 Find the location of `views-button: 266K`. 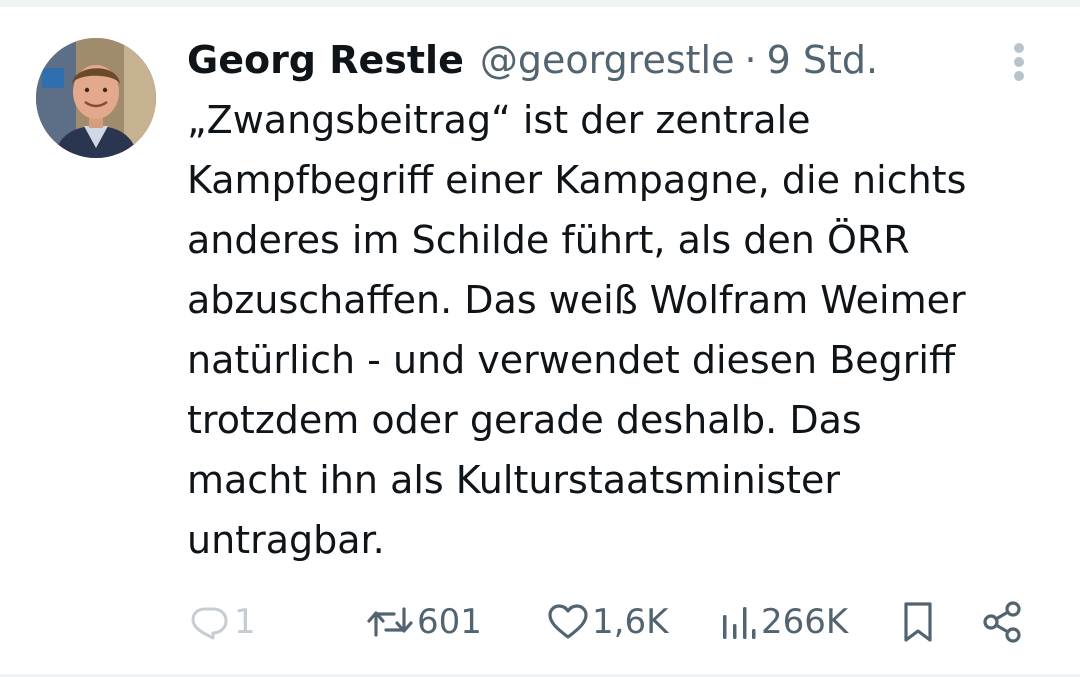

views-button: 266K is located at coordinates (783, 622).